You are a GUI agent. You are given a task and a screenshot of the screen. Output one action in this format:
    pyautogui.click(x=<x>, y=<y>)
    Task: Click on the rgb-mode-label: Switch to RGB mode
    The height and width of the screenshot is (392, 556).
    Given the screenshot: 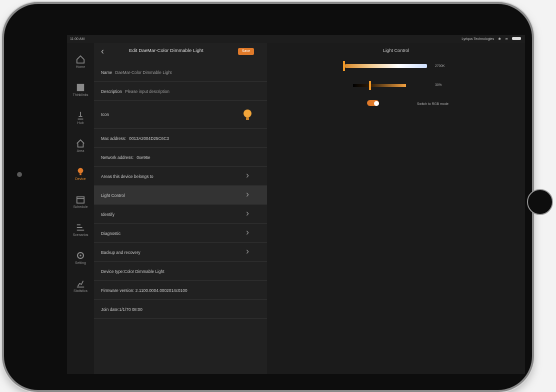 What is the action you would take?
    pyautogui.click(x=433, y=104)
    